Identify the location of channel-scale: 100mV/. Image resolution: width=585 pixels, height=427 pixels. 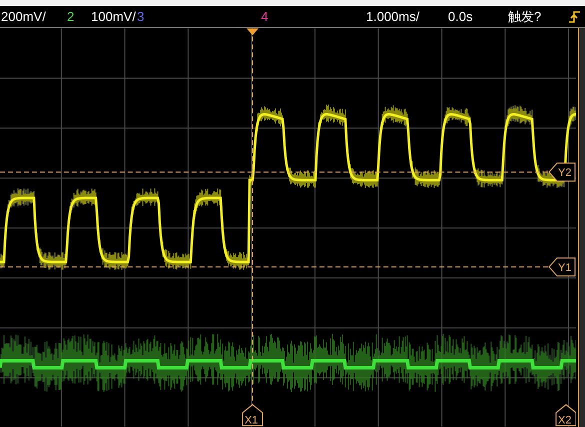
(114, 16).